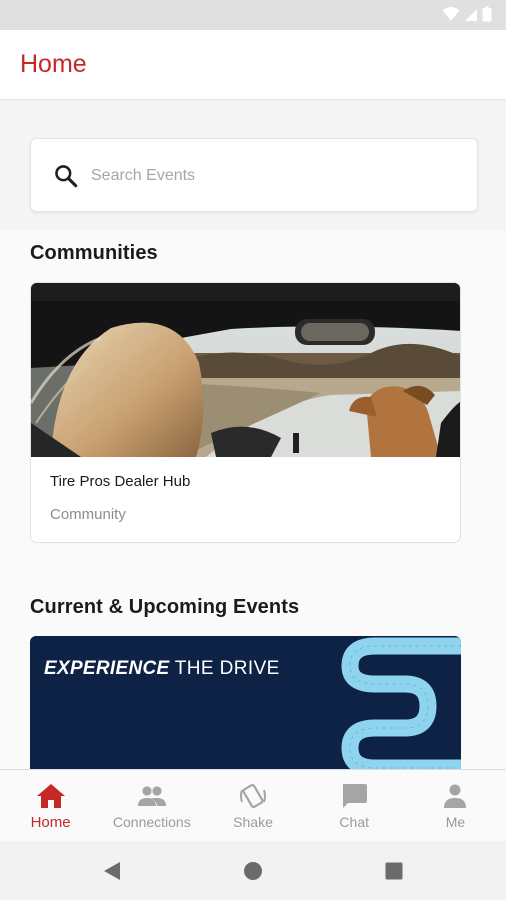 The height and width of the screenshot is (900, 506). Describe the element at coordinates (120, 481) in the screenshot. I see `community-name: Tire Pros Dealer Hub` at that location.